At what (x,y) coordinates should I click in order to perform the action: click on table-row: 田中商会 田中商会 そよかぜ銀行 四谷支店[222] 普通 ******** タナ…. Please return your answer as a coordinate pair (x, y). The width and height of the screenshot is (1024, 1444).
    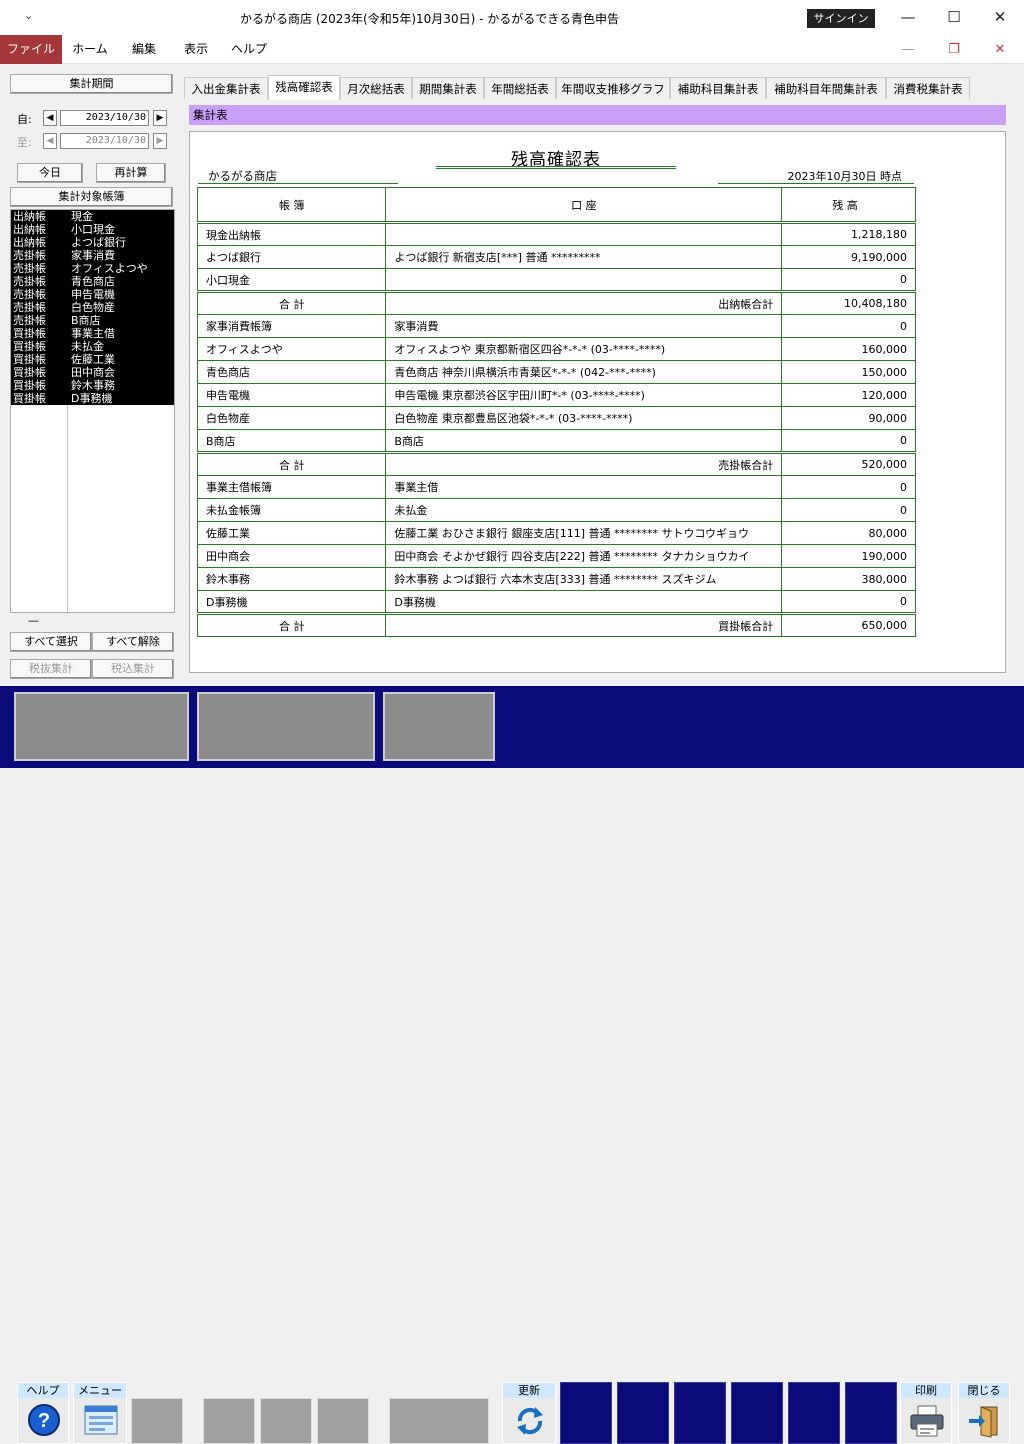
    Looking at the image, I should click on (556, 556).